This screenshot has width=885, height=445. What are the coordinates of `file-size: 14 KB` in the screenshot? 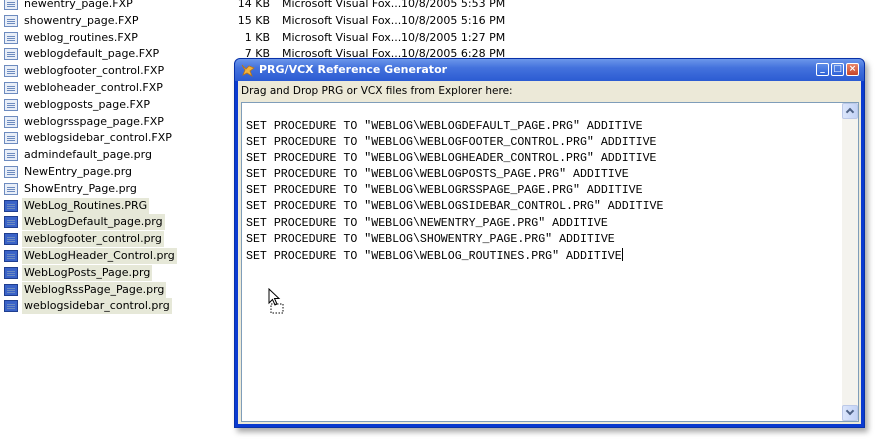 It's located at (253, 5).